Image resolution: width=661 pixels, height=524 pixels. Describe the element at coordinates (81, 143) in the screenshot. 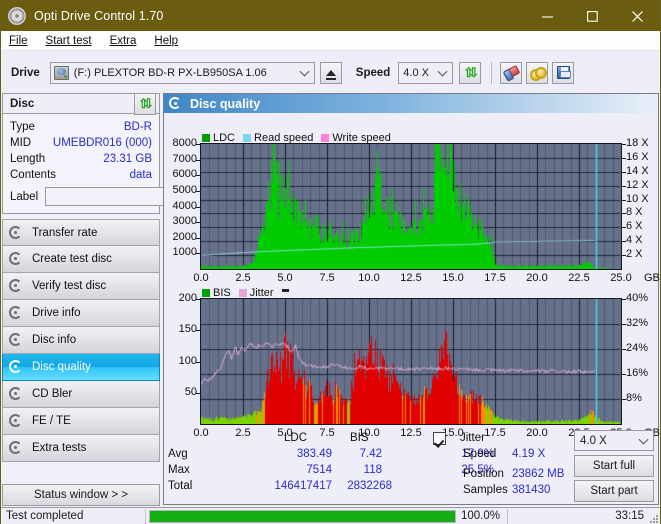

I see `disc-row-mid: MID UMEBDR016 (000)` at that location.